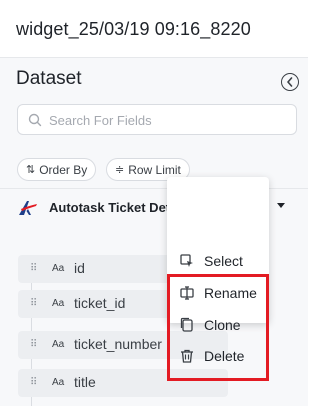  What do you see at coordinates (186, 260) in the screenshot?
I see `select-icon` at bounding box center [186, 260].